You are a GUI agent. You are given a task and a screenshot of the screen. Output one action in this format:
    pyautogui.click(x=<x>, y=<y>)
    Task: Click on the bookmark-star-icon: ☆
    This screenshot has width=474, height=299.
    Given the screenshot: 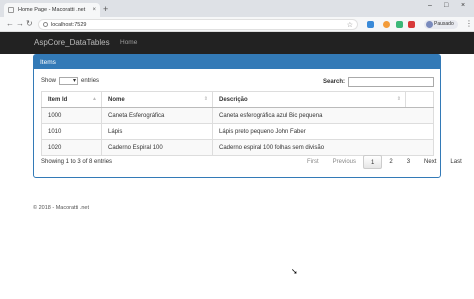 What is the action you would take?
    pyautogui.click(x=350, y=25)
    